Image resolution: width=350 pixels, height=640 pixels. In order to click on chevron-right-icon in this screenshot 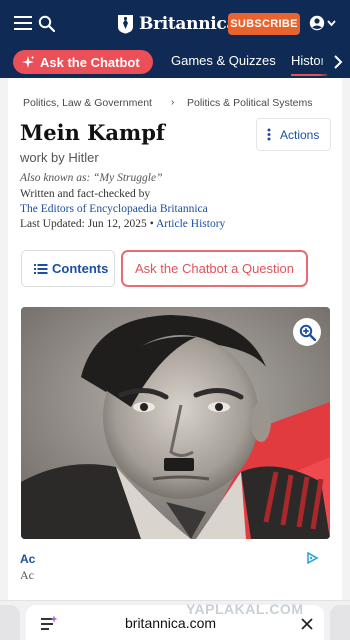, I will do `click(338, 62)`.